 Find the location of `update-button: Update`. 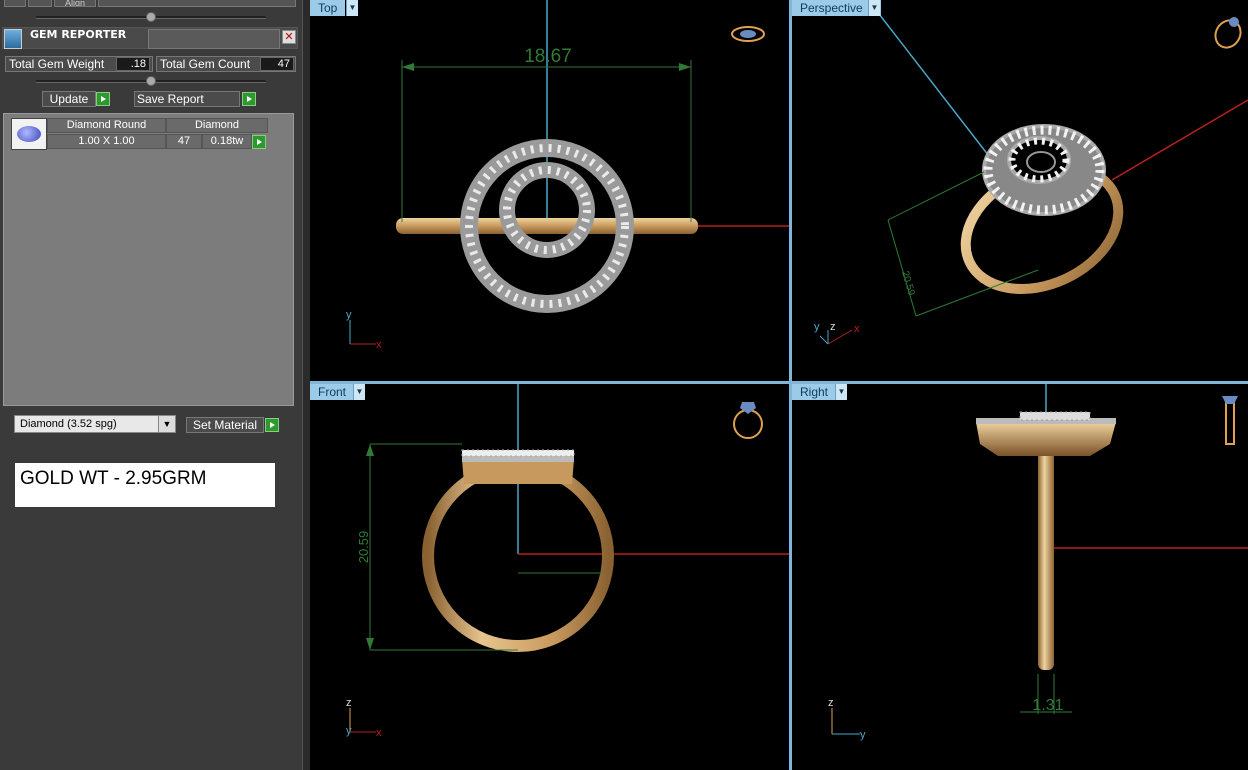

update-button: Update is located at coordinates (69, 99).